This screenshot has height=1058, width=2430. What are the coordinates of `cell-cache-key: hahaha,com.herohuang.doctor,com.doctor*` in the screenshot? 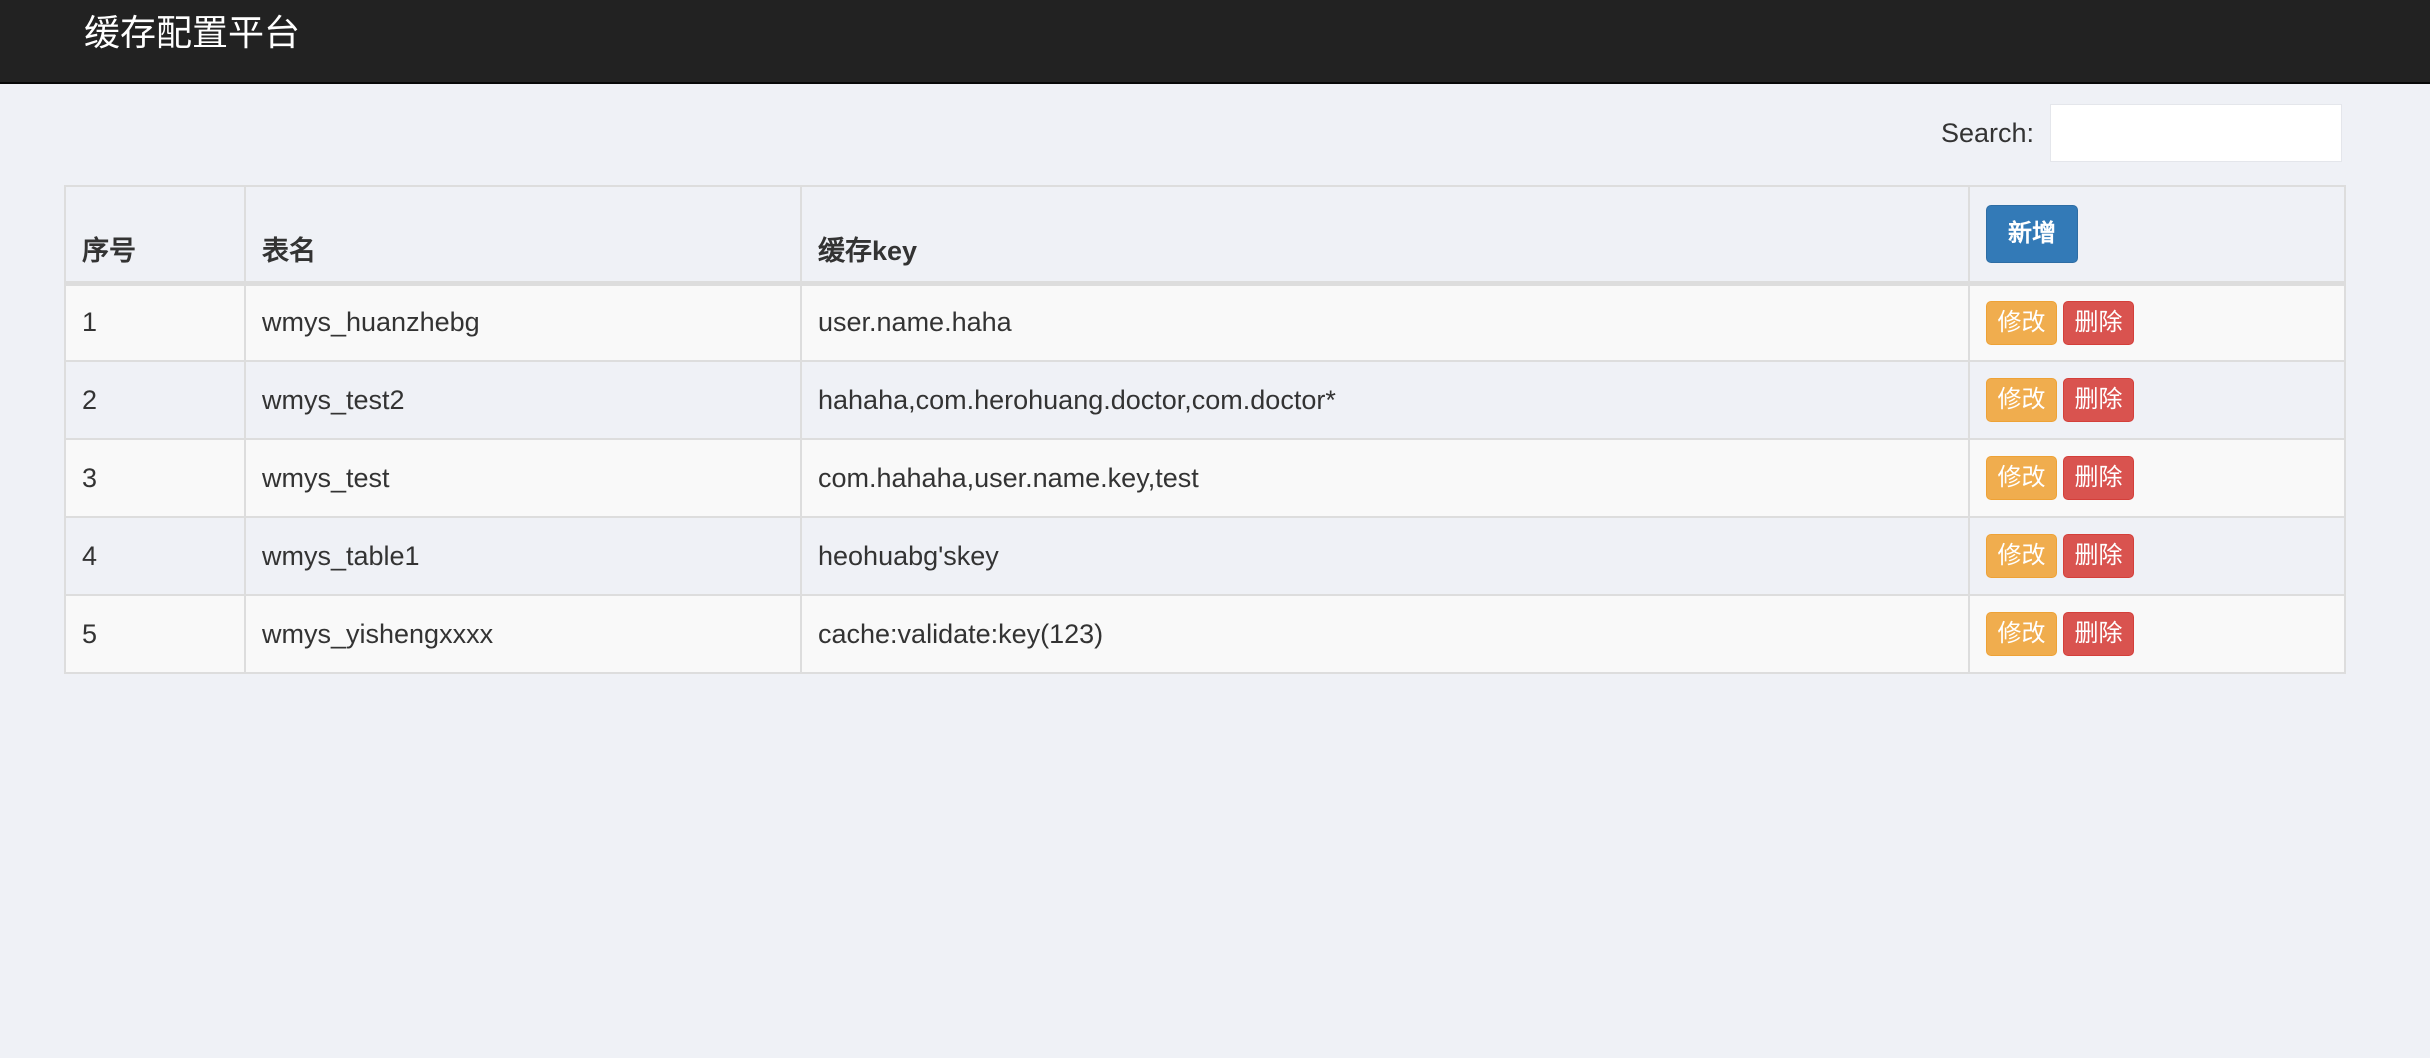 It's located at (1385, 400).